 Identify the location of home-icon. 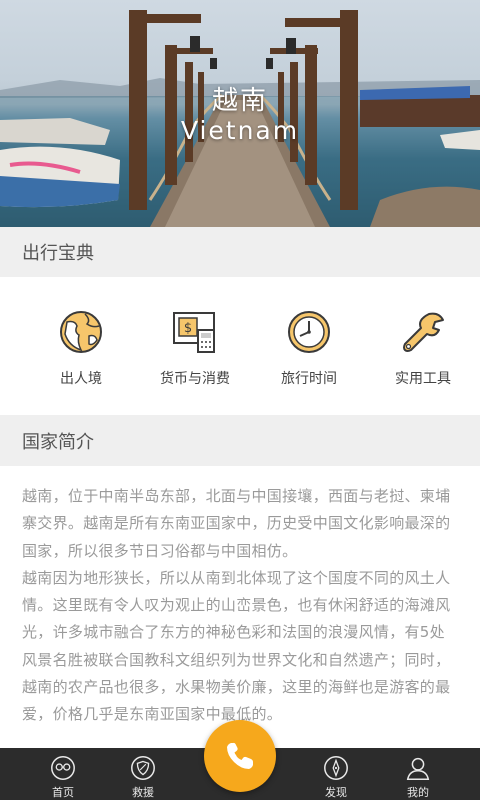
(63, 768).